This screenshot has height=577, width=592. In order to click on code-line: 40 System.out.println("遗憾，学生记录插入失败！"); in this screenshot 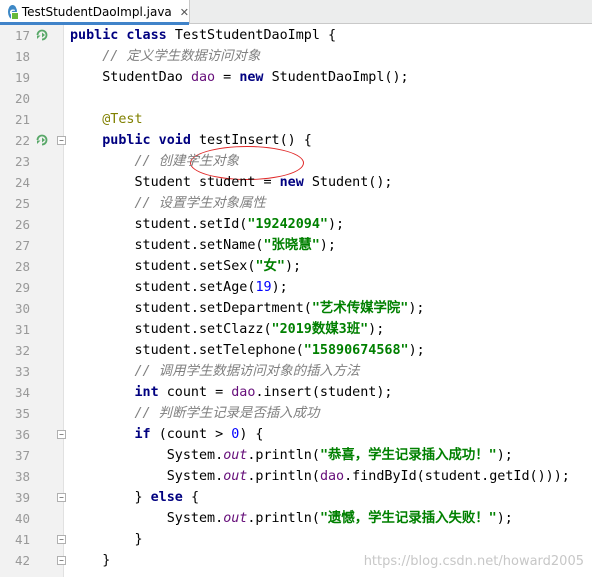, I will do `click(296, 518)`.